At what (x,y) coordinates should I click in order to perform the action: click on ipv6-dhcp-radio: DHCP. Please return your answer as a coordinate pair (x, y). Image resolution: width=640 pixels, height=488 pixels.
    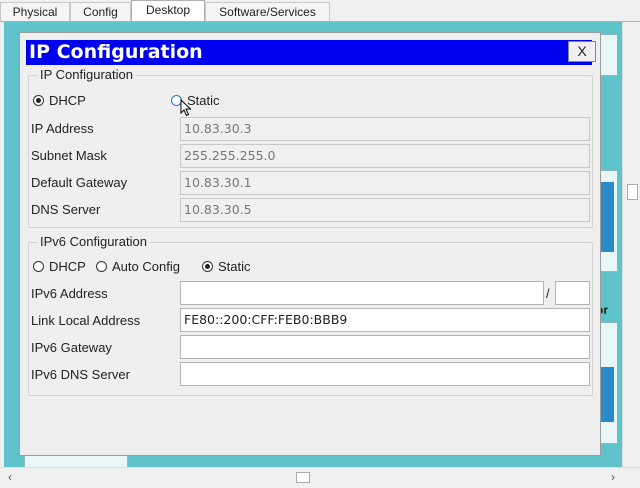
    Looking at the image, I should click on (59, 266).